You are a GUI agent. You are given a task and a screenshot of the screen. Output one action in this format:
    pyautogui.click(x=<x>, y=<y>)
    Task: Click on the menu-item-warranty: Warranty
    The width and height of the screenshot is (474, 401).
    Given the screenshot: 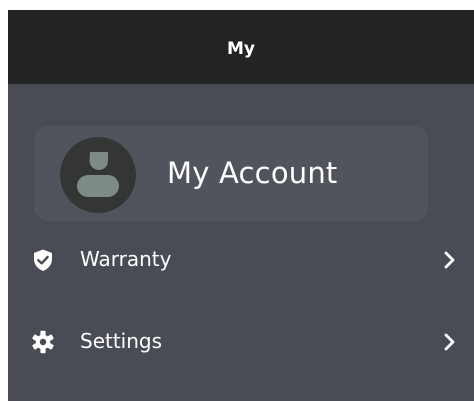 What is the action you would take?
    pyautogui.click(x=241, y=259)
    